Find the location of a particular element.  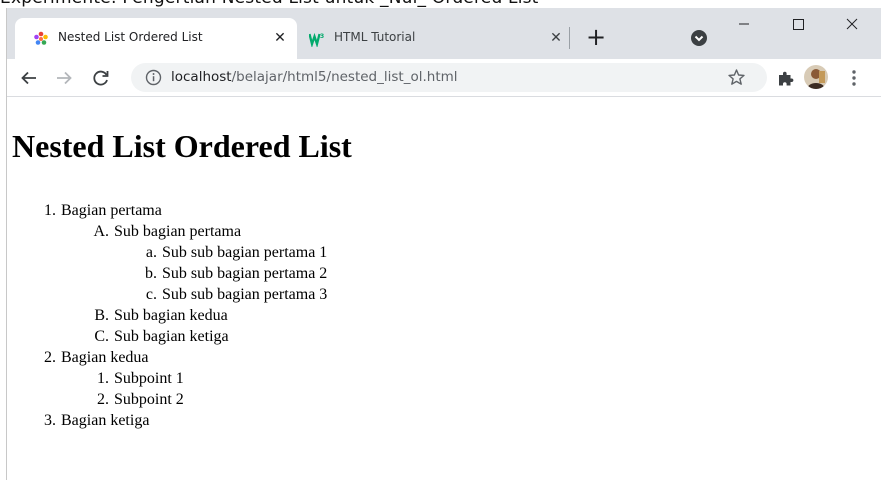

info-icon is located at coordinates (153, 77).